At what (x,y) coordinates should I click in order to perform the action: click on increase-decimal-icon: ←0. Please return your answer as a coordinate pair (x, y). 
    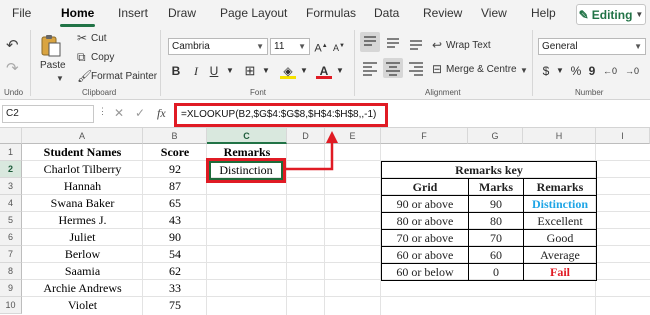
    Looking at the image, I should click on (610, 71).